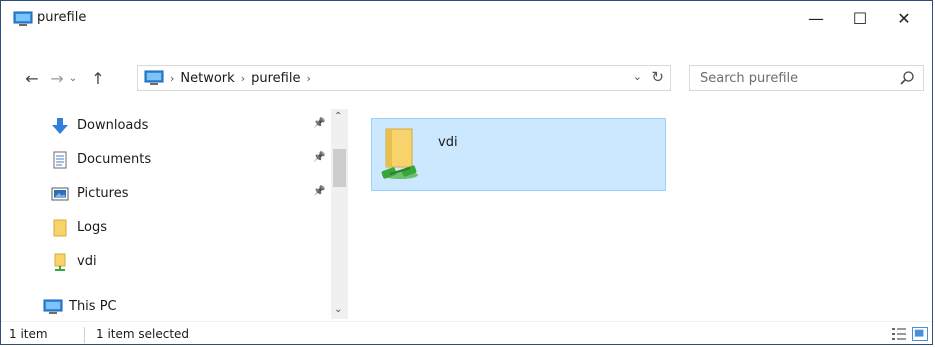 The image size is (935, 347). Describe the element at coordinates (749, 78) in the screenshot. I see `search-placeholder: Search purefile` at that location.